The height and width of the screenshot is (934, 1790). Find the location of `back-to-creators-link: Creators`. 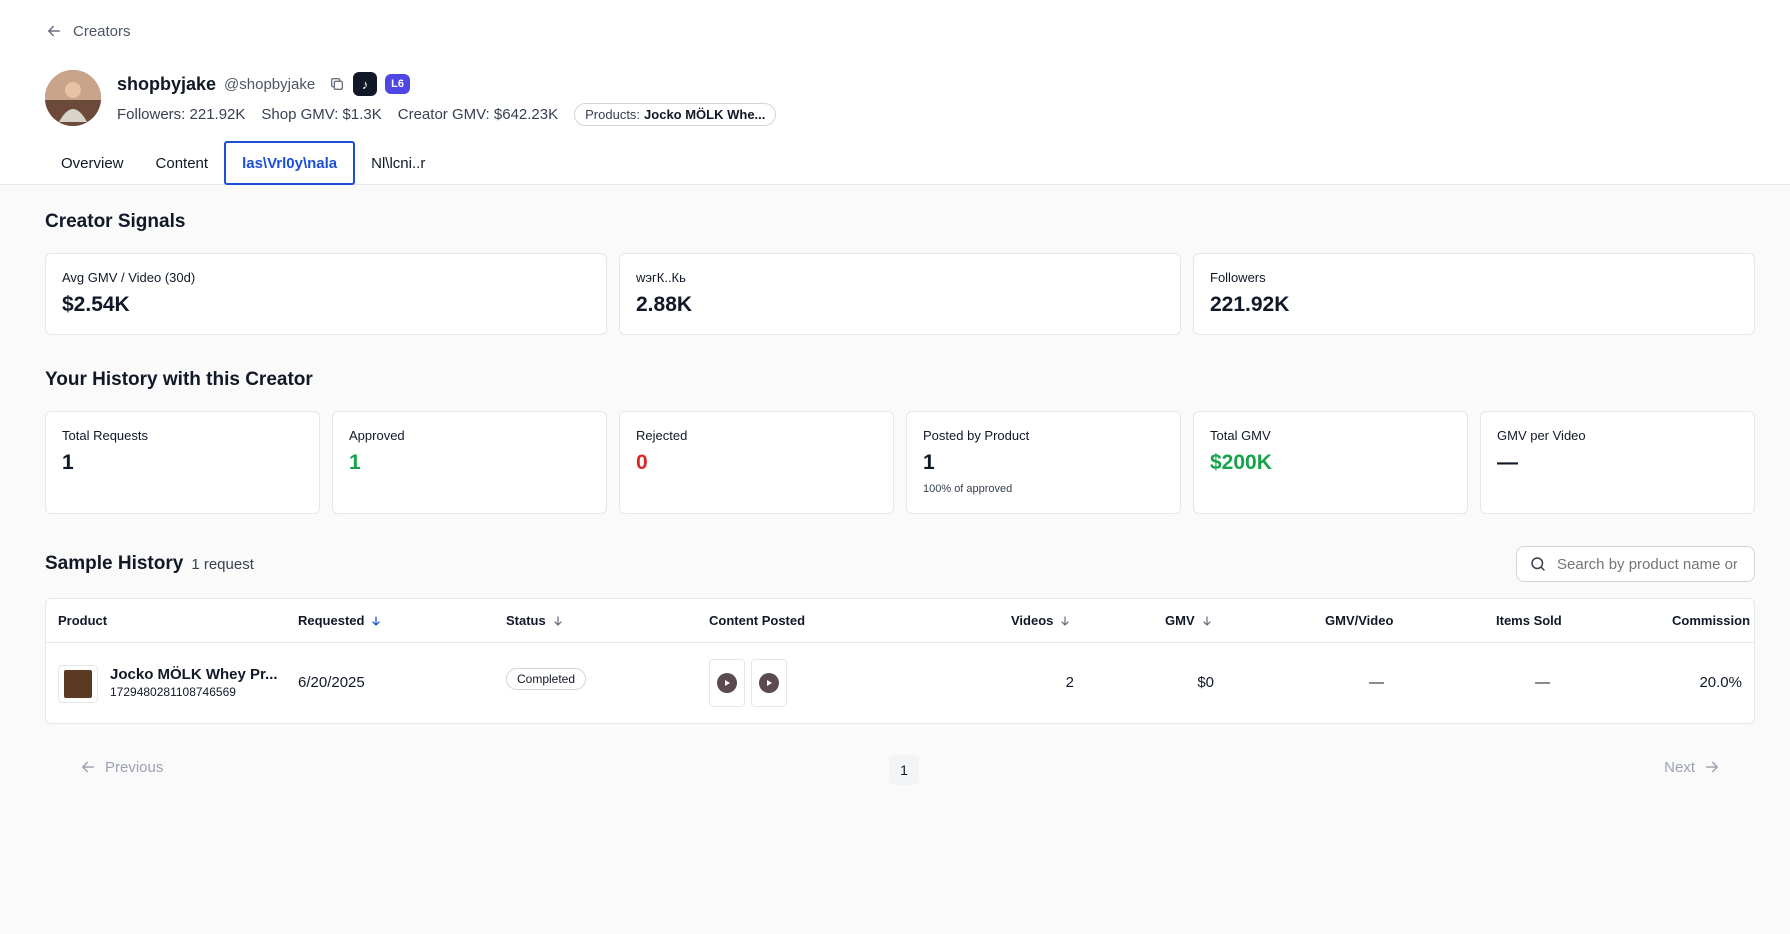

back-to-creators-link: Creators is located at coordinates (88, 31).